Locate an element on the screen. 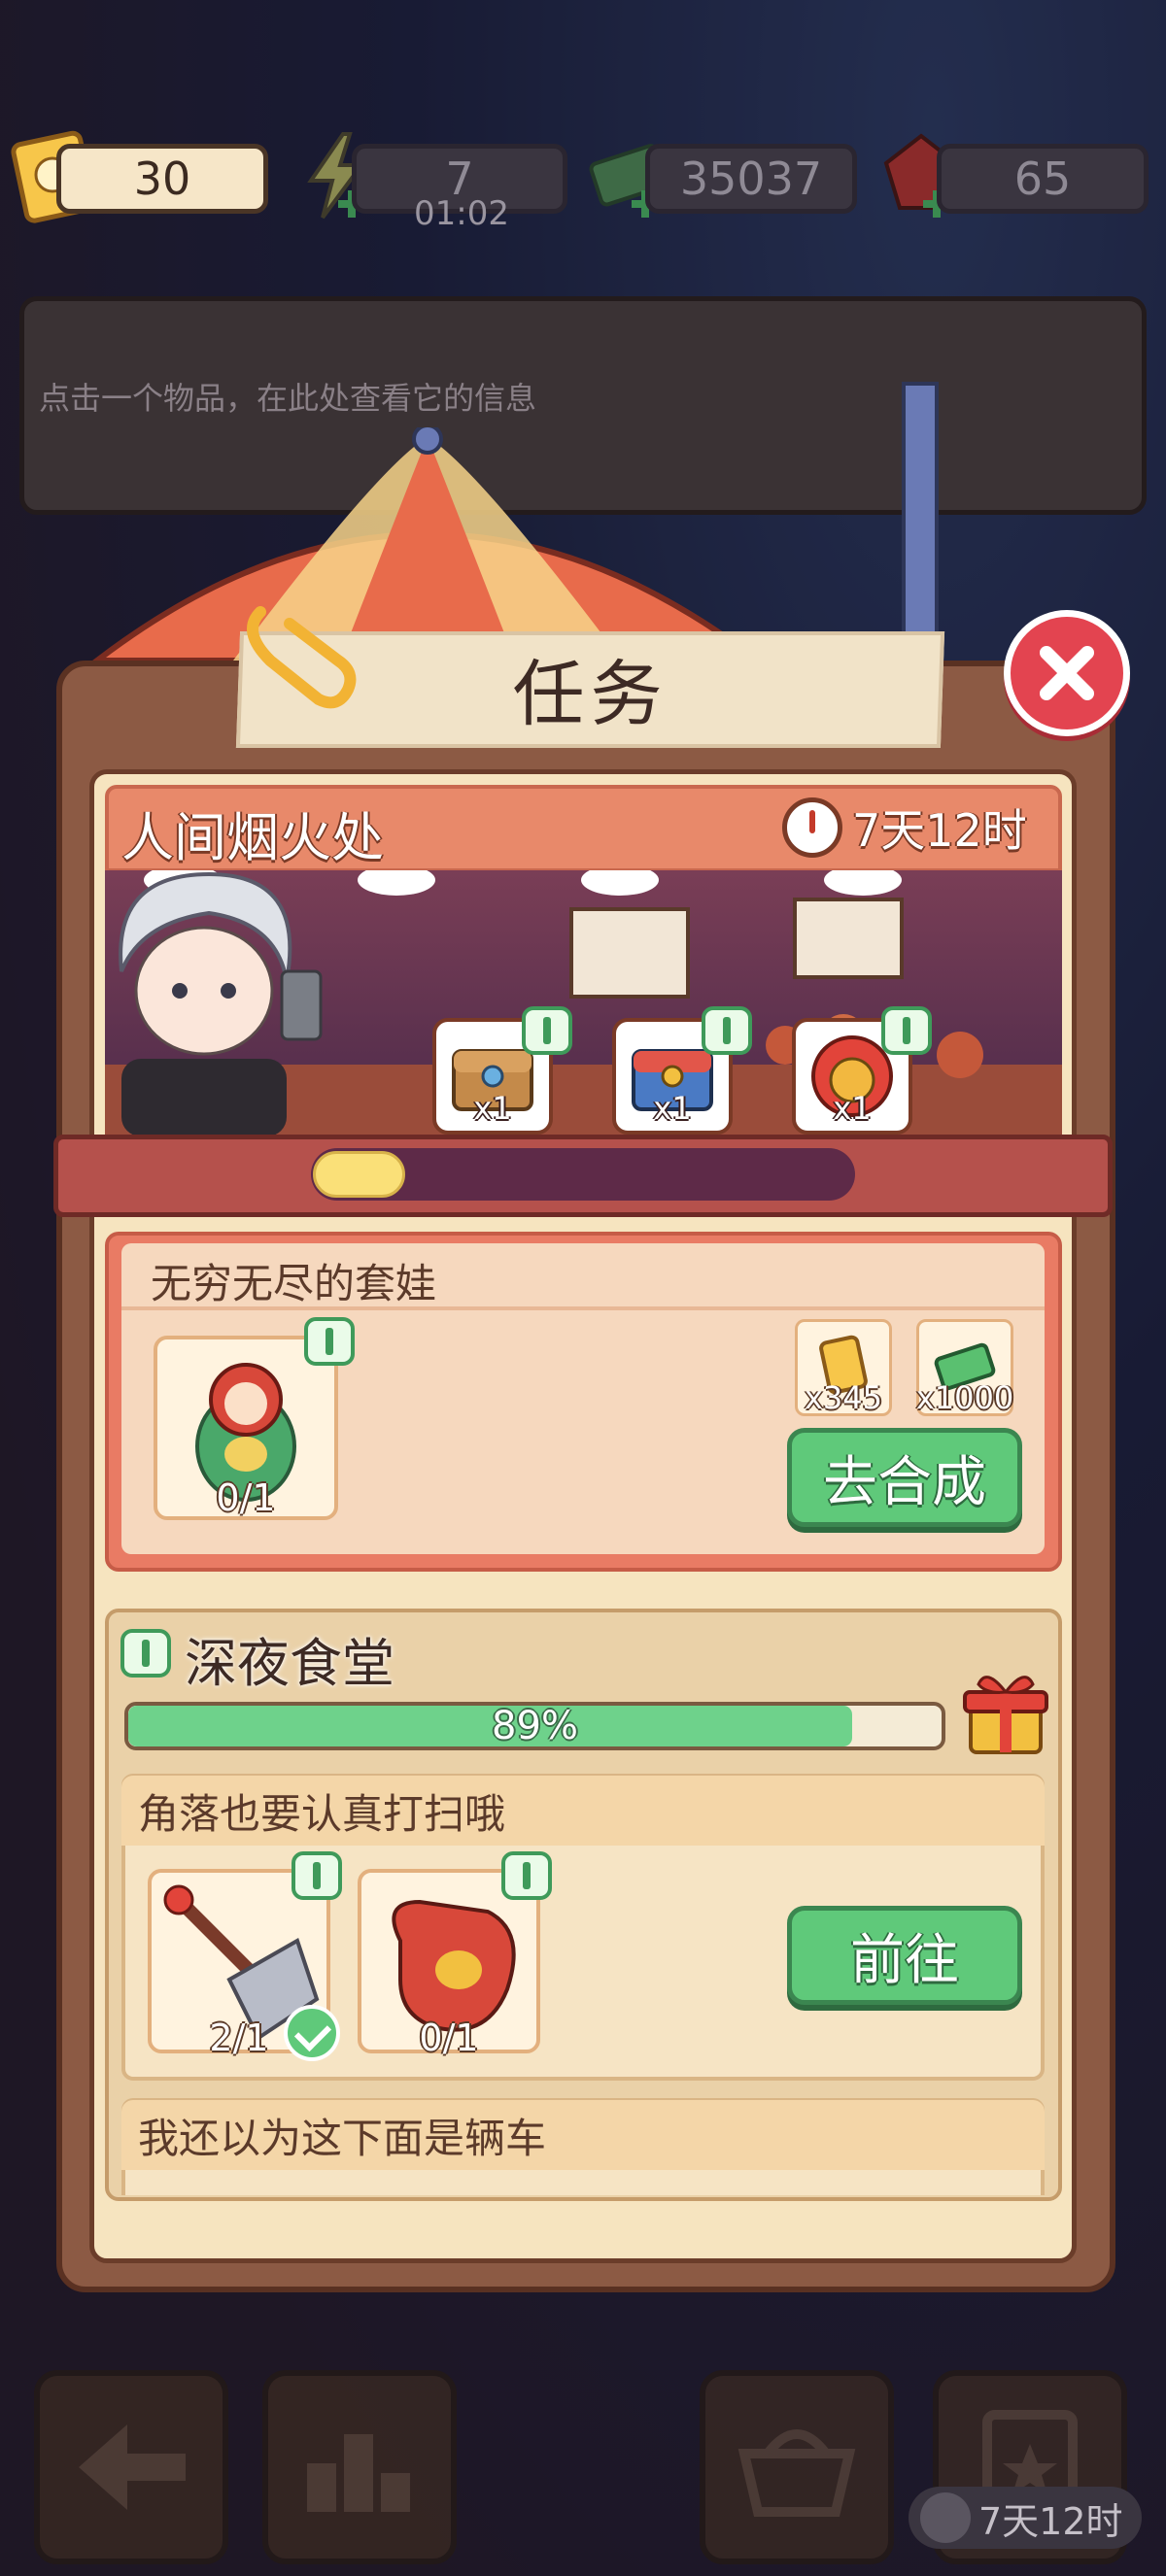 The height and width of the screenshot is (2576, 1166). ranking-button is located at coordinates (359, 2467).